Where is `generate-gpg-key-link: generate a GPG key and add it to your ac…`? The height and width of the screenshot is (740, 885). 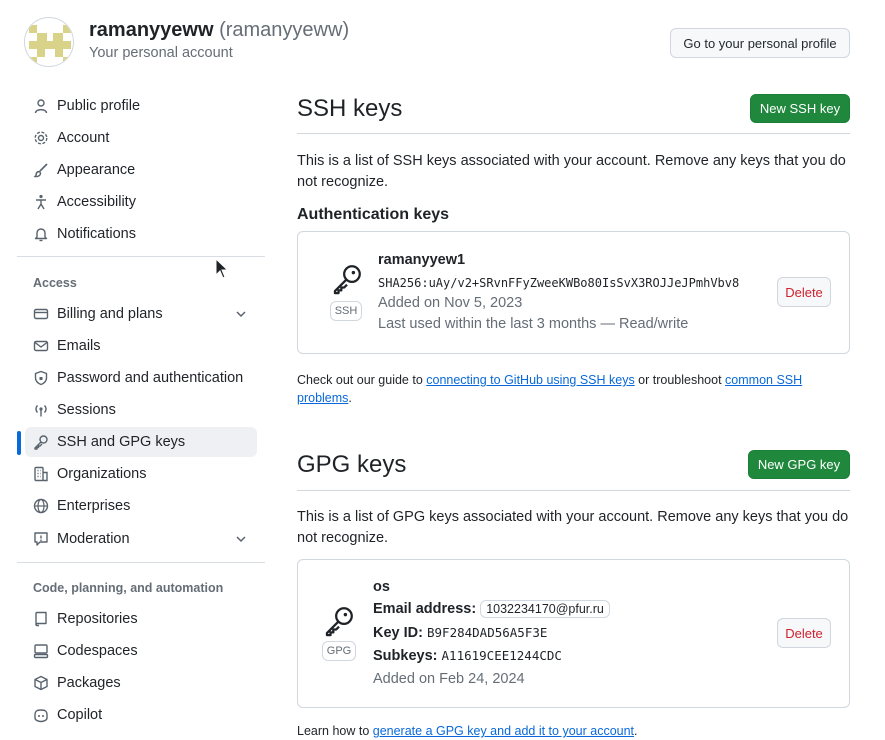
generate-gpg-key-link: generate a GPG key and add it to your ac… is located at coordinates (503, 731).